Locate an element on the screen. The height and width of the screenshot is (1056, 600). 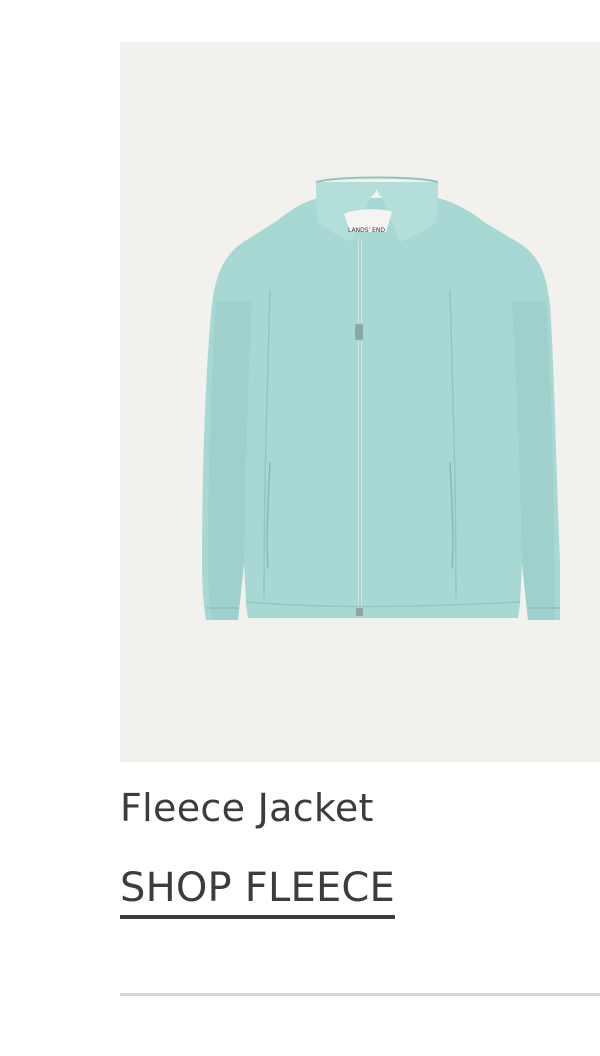
zipper-pull-icon is located at coordinates (359, 332).